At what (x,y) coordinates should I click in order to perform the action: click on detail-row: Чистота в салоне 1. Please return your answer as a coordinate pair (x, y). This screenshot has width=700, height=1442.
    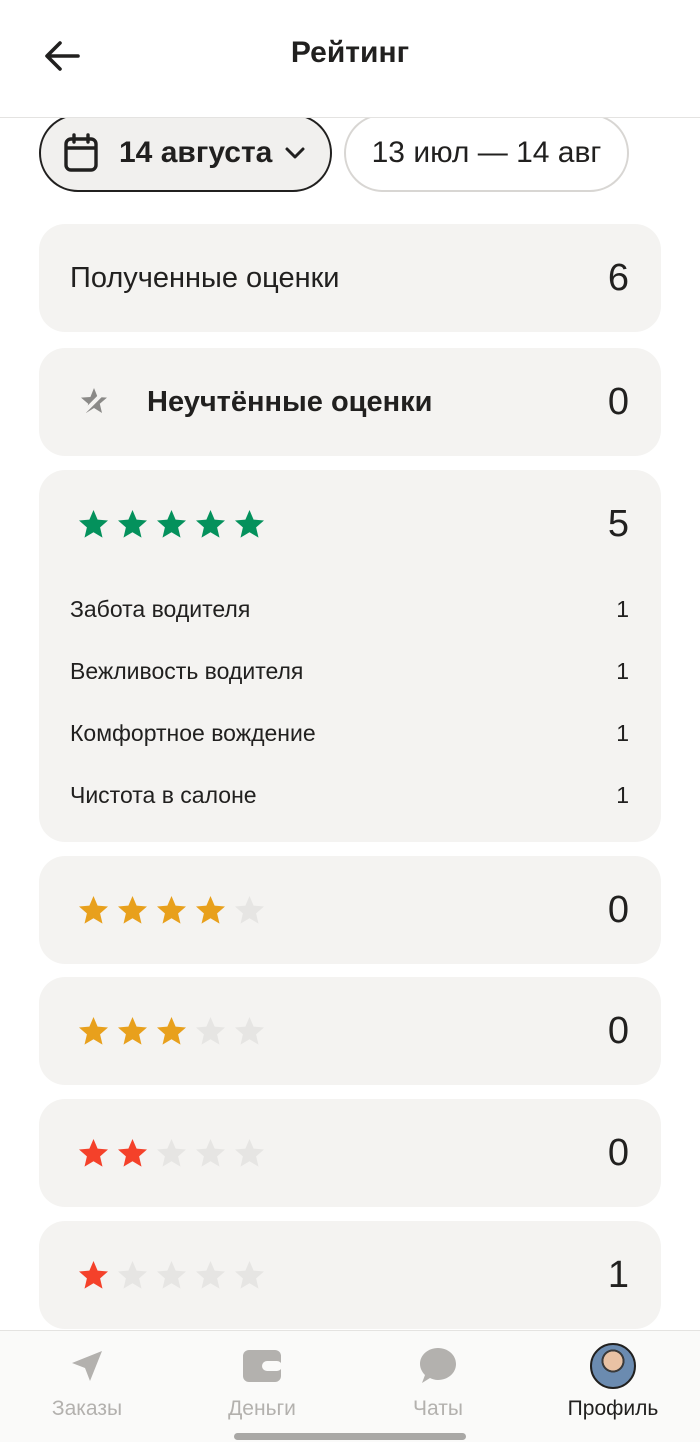
    Looking at the image, I should click on (349, 795).